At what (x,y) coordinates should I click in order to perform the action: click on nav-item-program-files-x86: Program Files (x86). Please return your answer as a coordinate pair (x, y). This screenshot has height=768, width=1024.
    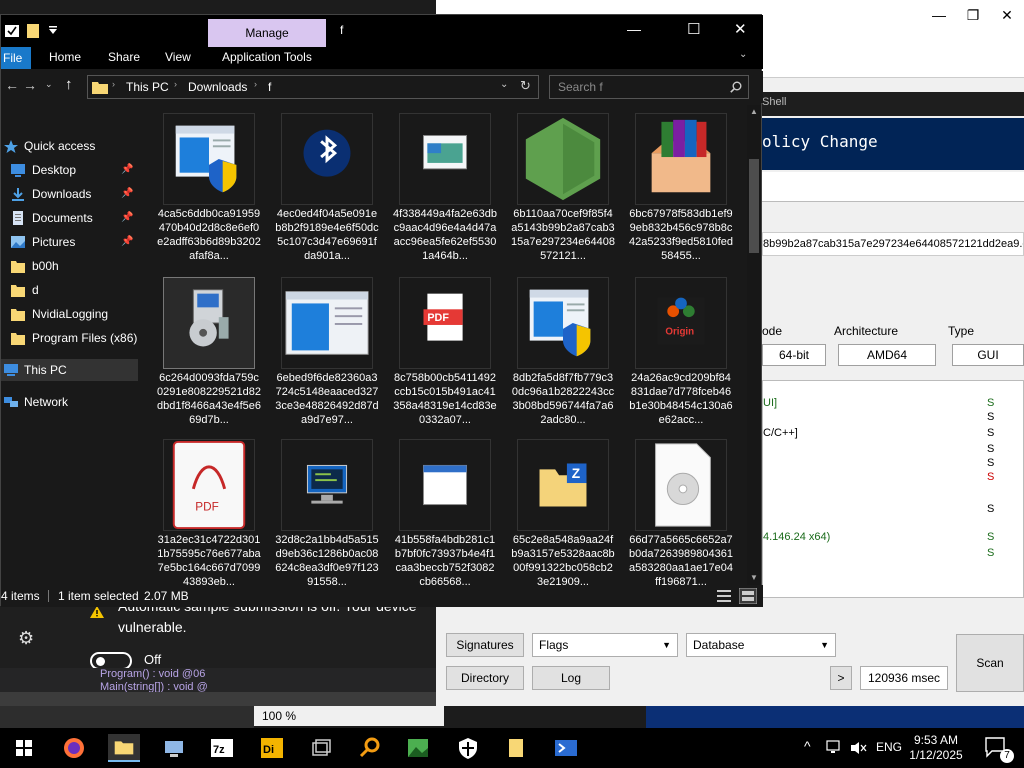
    Looking at the image, I should click on (69, 338).